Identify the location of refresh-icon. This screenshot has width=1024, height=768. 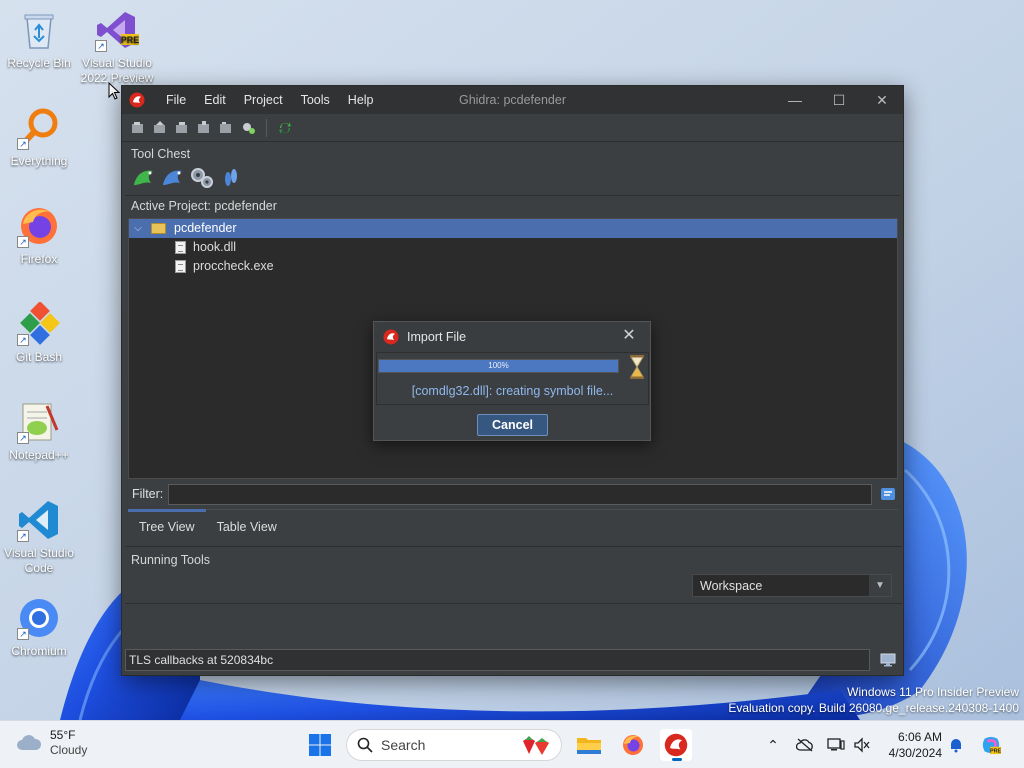
(285, 127).